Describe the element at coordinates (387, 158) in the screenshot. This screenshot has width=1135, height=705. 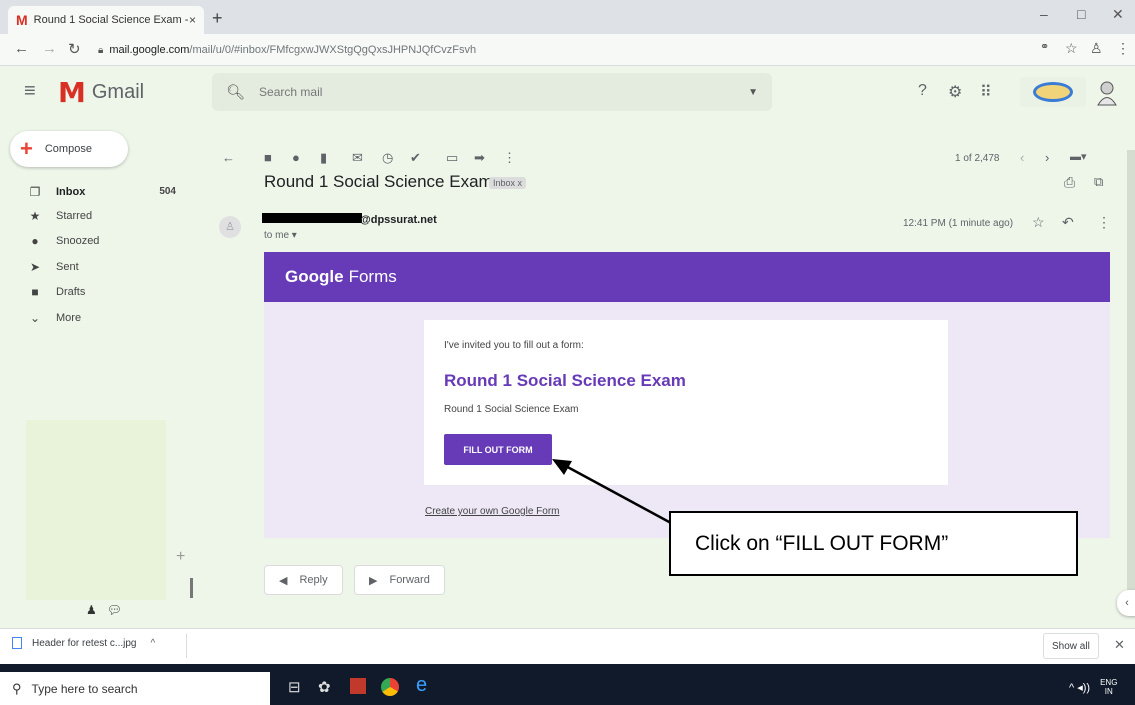
I see `snooze-icon: ◷` at that location.